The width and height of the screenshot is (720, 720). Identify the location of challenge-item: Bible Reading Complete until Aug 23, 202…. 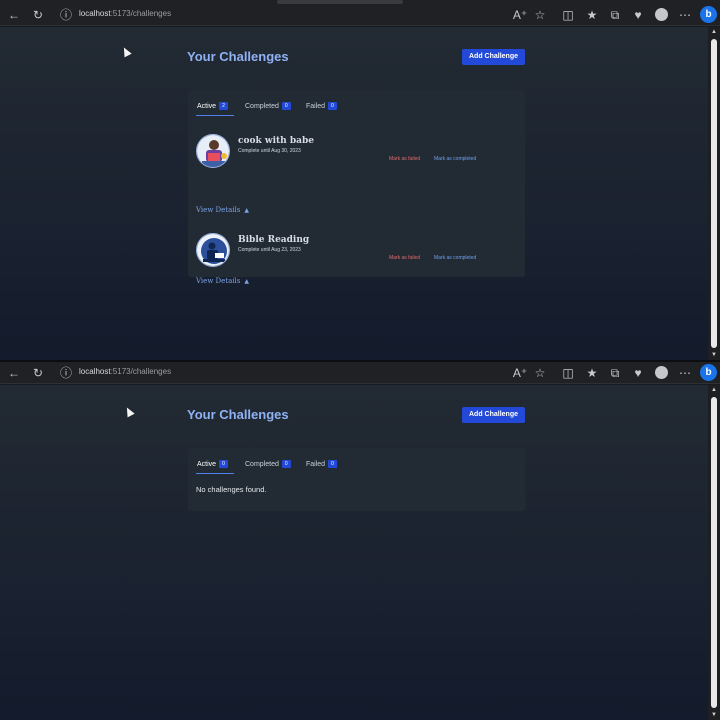
(356, 250).